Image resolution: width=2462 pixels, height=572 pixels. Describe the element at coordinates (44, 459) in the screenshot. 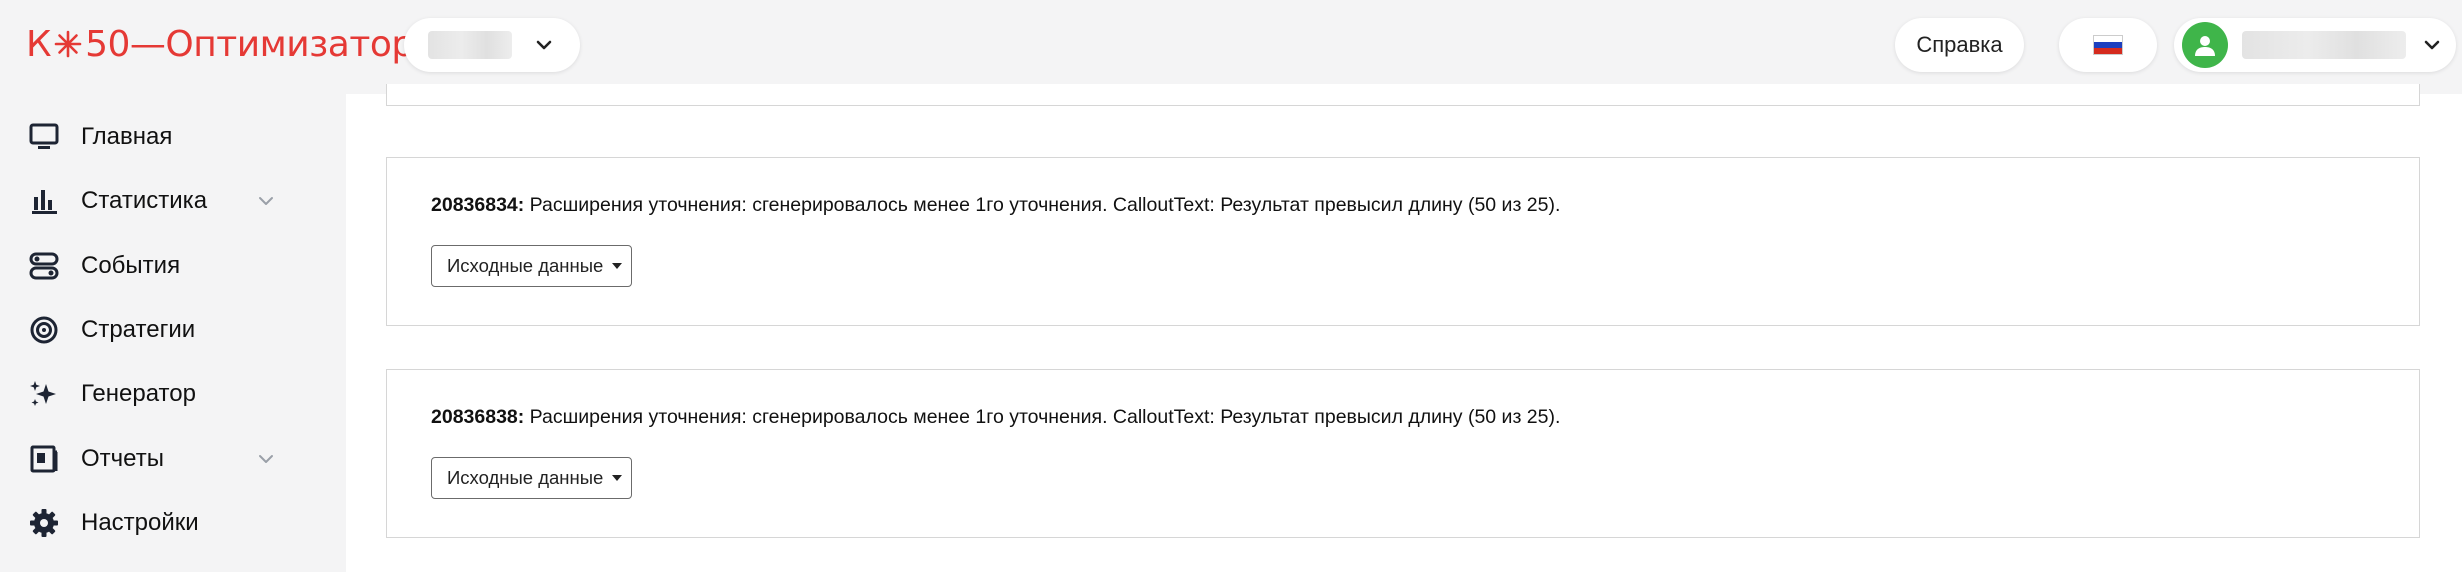

I see `report-icon` at that location.